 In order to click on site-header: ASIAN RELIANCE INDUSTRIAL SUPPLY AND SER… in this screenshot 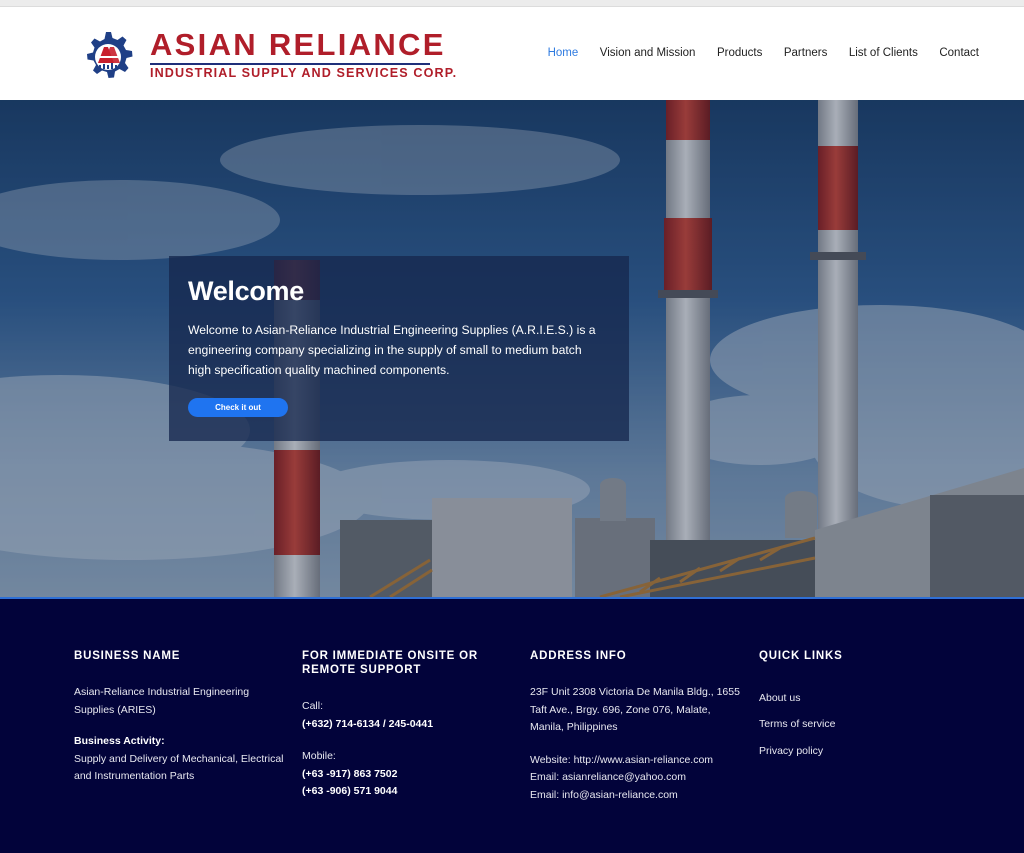, I will do `click(512, 53)`.